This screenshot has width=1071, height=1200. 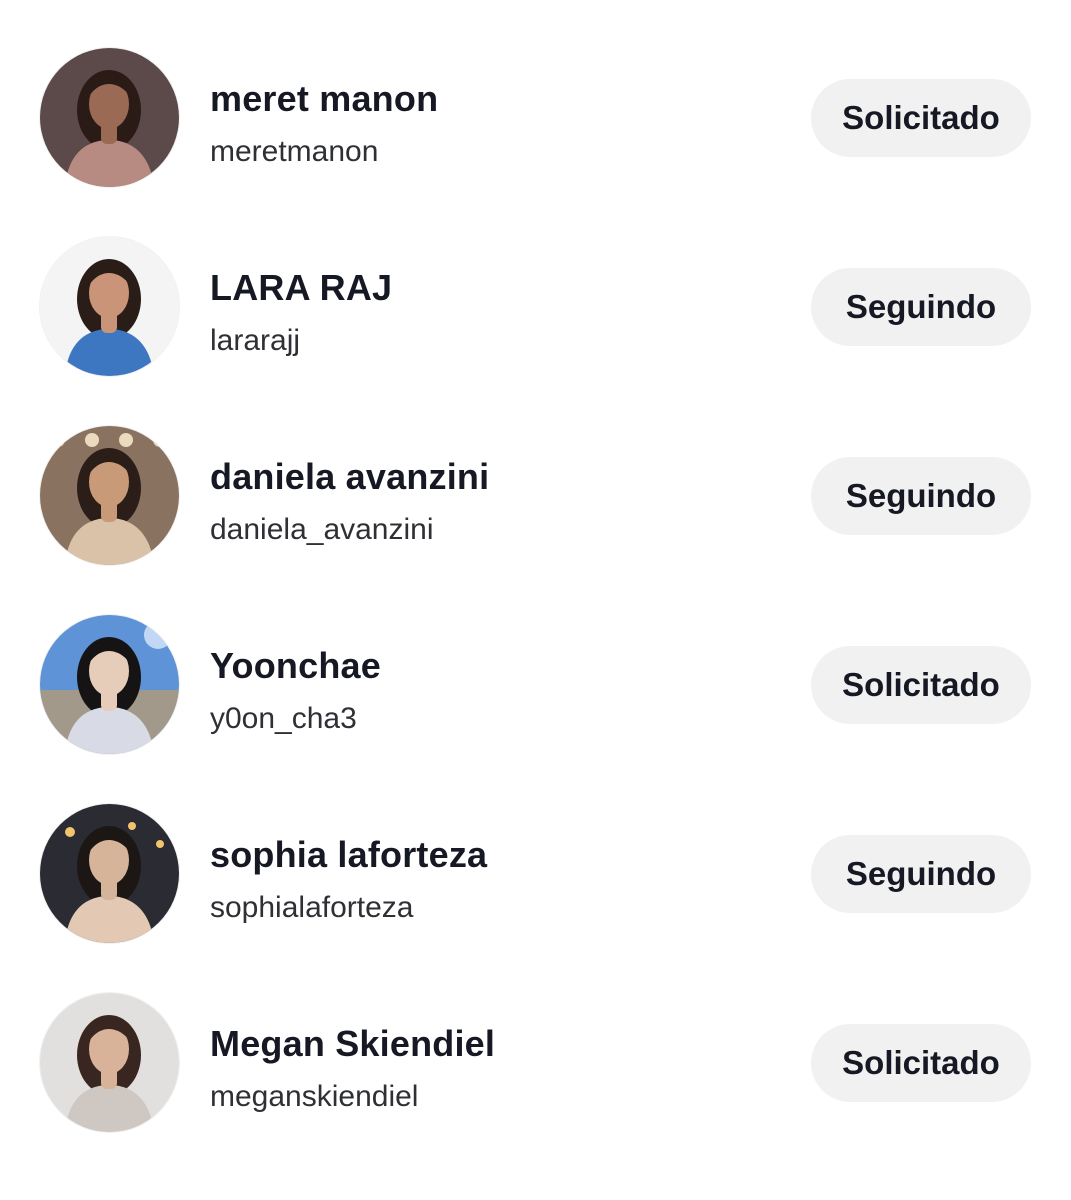 What do you see at coordinates (349, 477) in the screenshot?
I see `display-name: daniela avanzini` at bounding box center [349, 477].